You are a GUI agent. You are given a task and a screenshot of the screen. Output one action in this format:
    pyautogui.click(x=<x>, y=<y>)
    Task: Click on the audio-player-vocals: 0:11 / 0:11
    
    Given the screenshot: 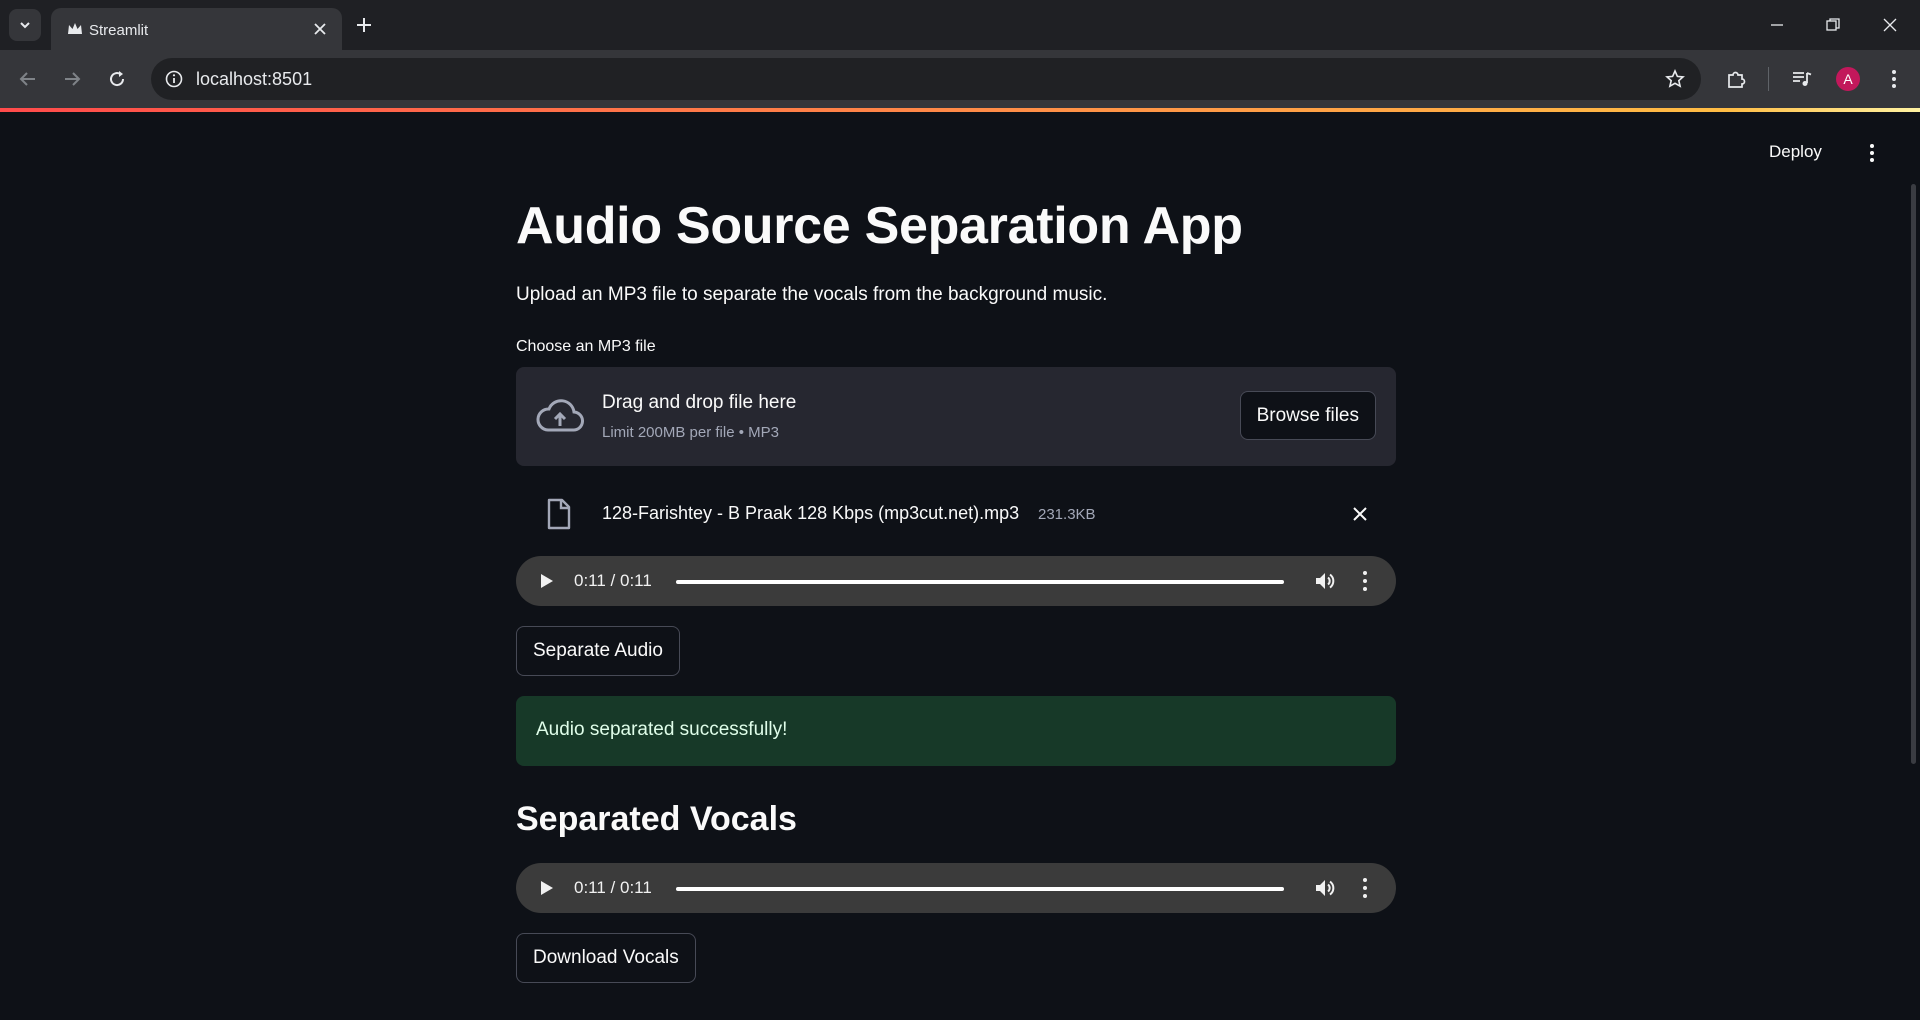 What is the action you would take?
    pyautogui.click(x=956, y=888)
    